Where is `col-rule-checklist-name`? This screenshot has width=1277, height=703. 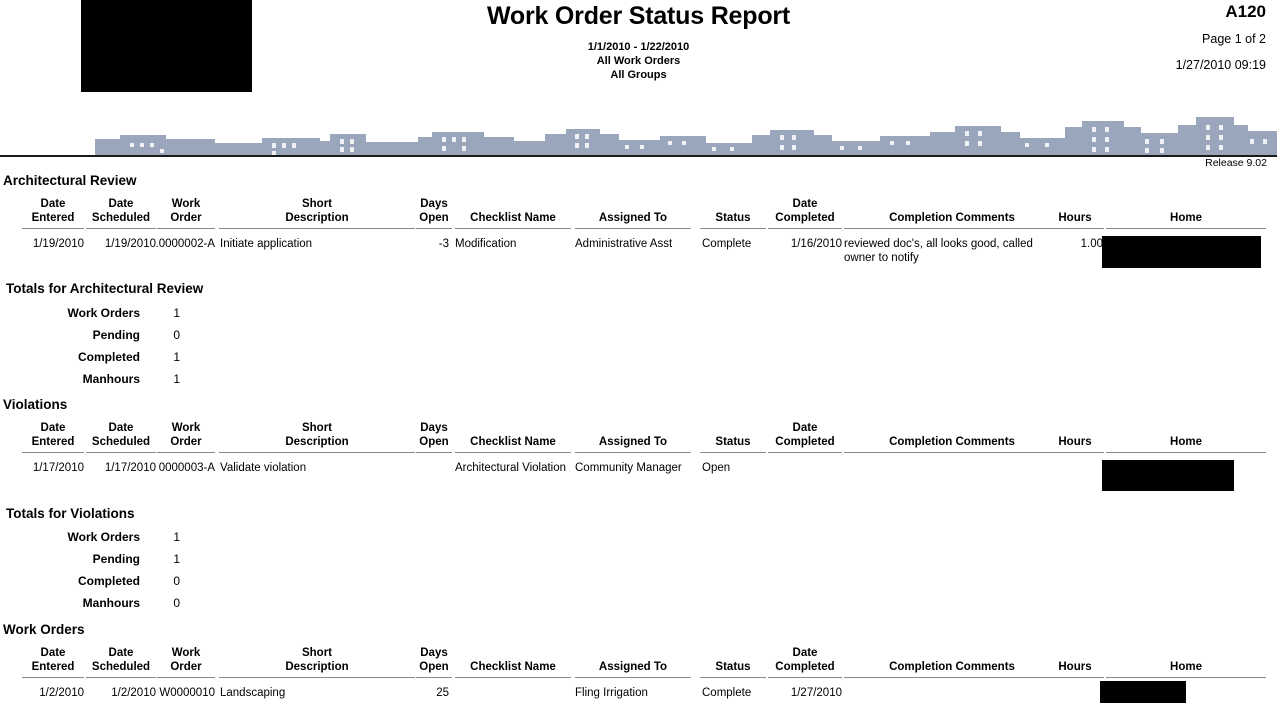
col-rule-checklist-name is located at coordinates (513, 228).